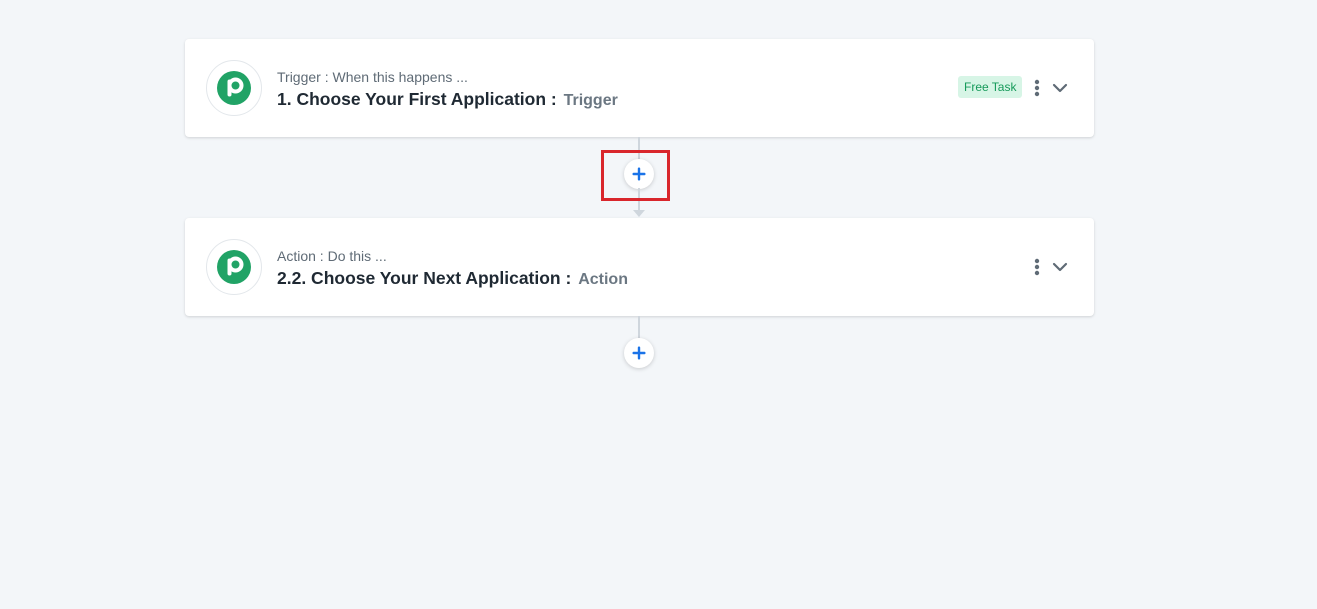 The image size is (1317, 609). What do you see at coordinates (603, 279) in the screenshot?
I see `action-type-label: Action` at bounding box center [603, 279].